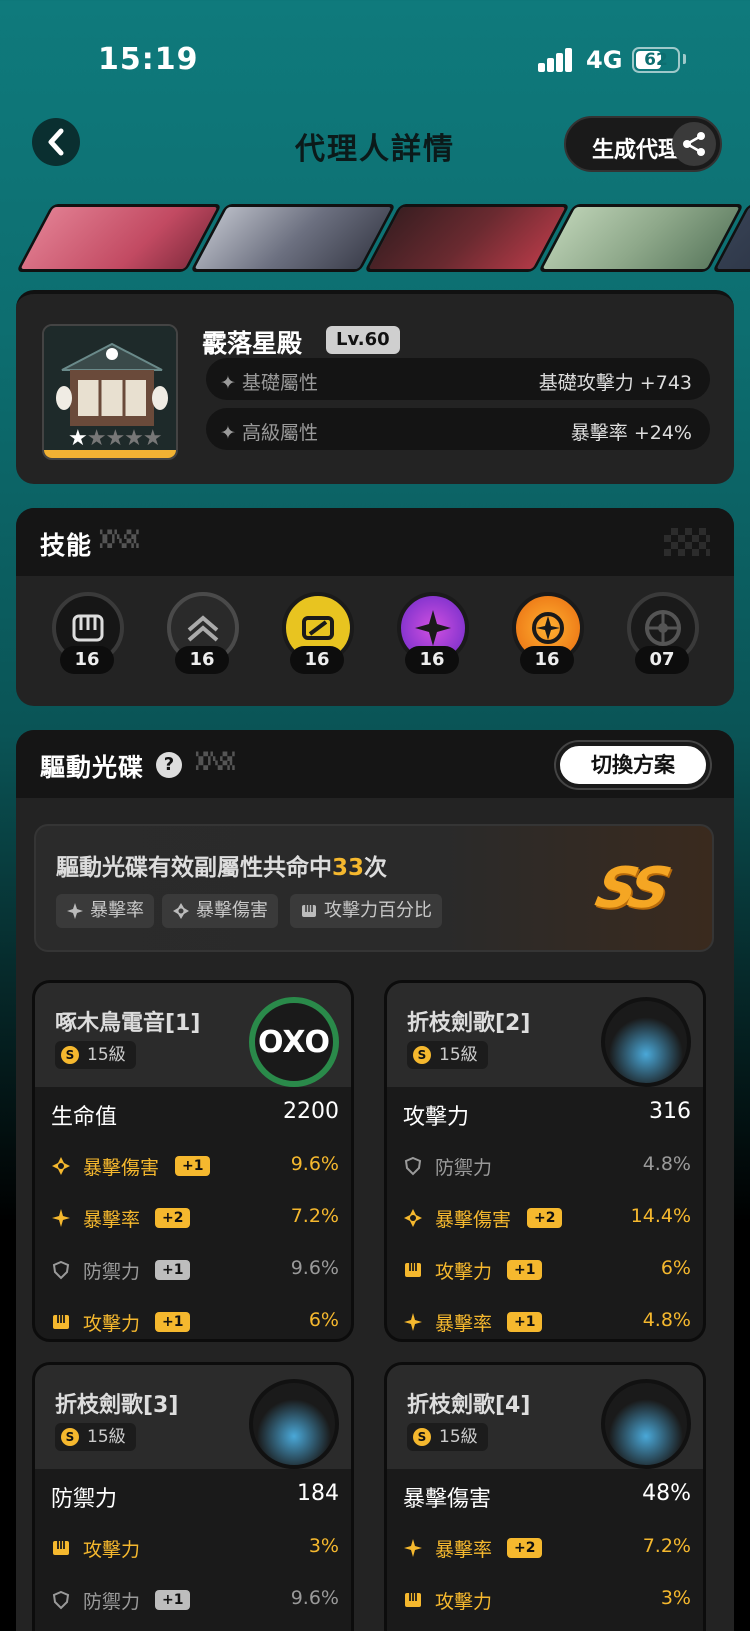  Describe the element at coordinates (547, 1322) in the screenshot. I see `disc-substat: 暴擊率 +1 4.8%` at that location.